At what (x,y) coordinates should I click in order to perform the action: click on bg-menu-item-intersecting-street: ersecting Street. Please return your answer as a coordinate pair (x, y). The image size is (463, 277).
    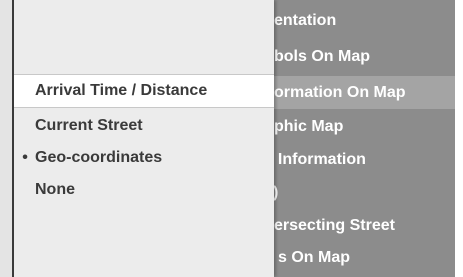
    Looking at the image, I should click on (358, 225).